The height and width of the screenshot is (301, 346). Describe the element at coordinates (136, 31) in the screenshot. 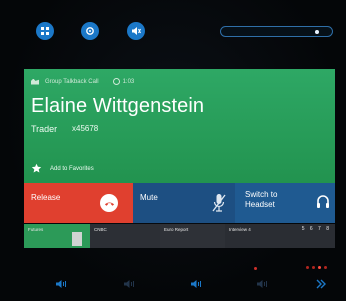

I see `speaker-mute-icon` at that location.